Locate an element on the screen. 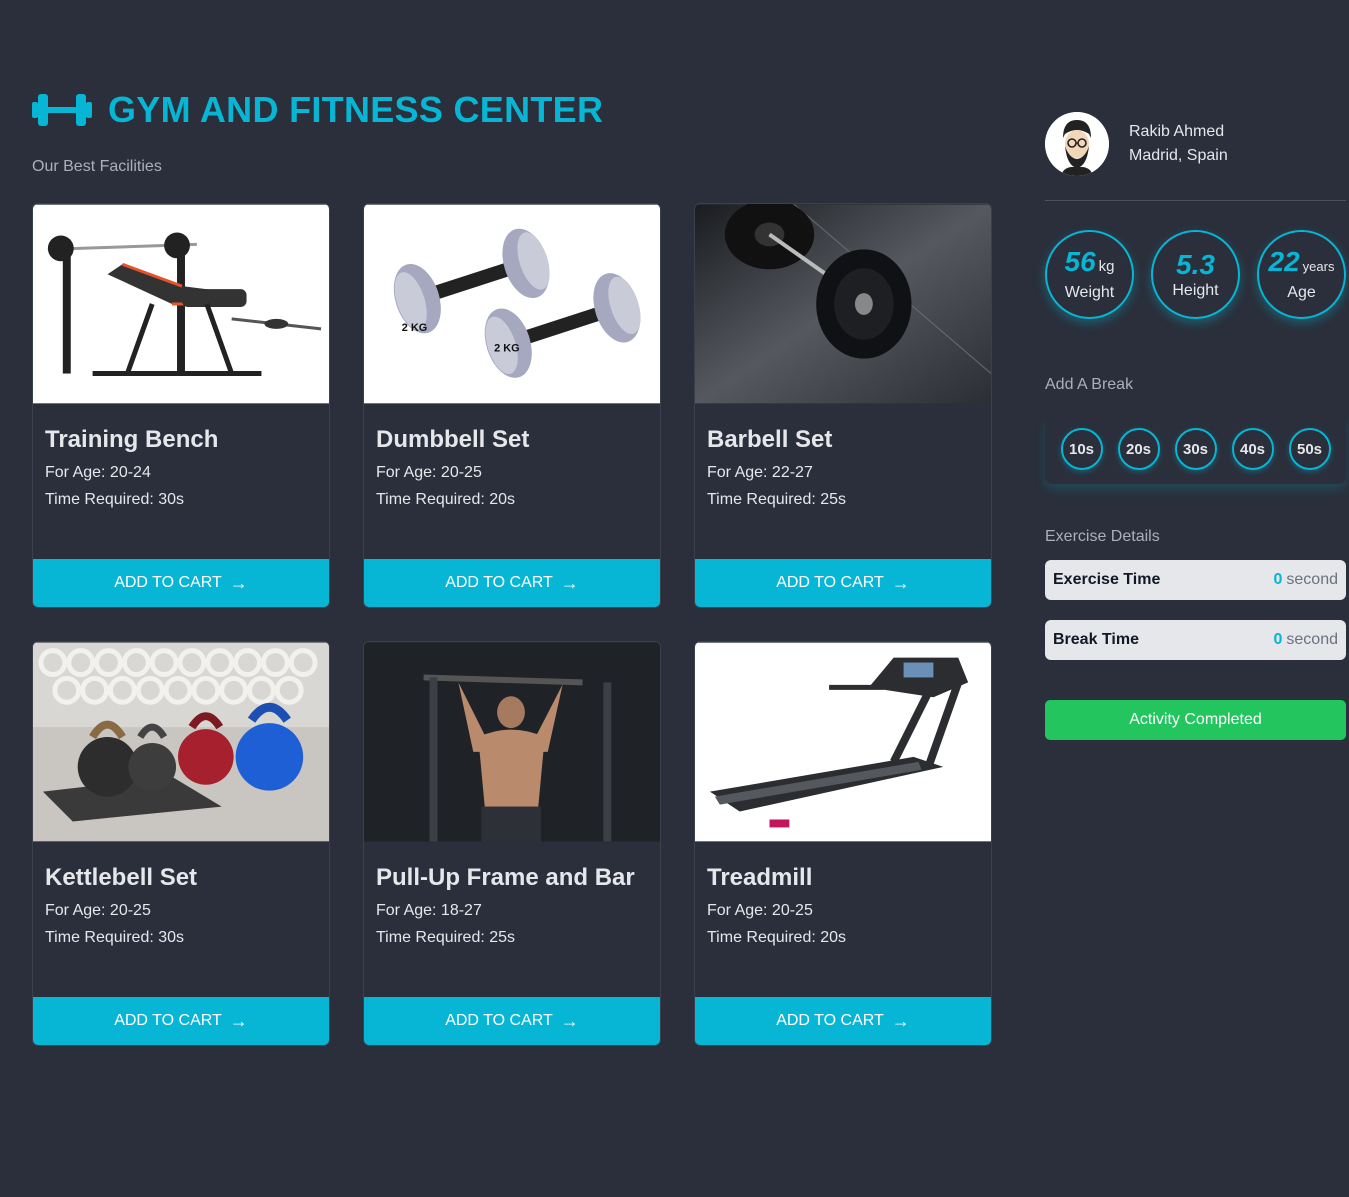 The height and width of the screenshot is (1197, 1349). break-40s-button: 40s is located at coordinates (1252, 449).